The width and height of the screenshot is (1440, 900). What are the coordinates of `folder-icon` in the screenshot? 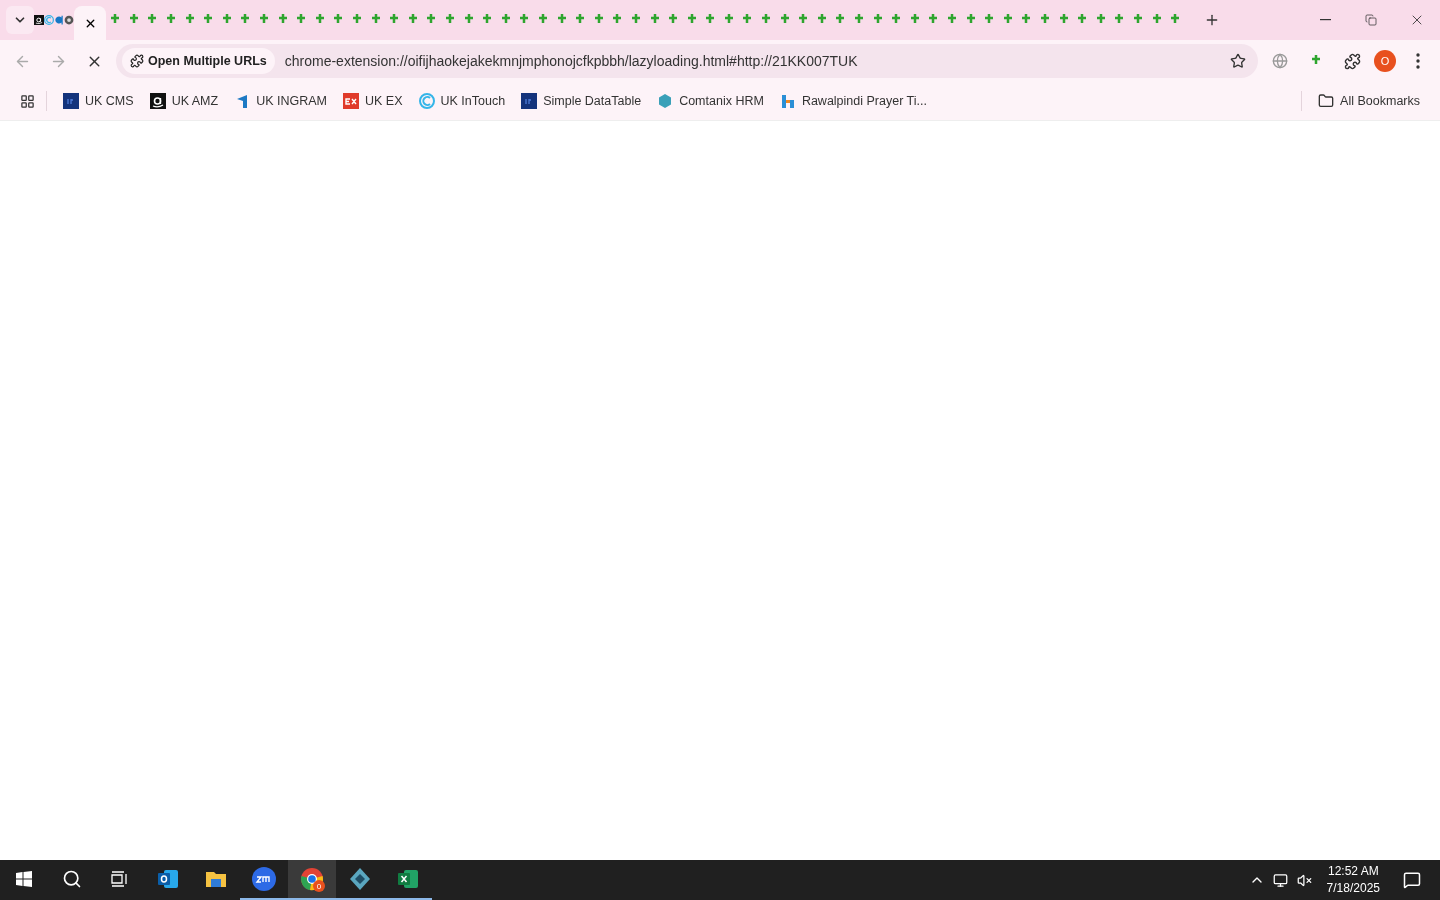 It's located at (1326, 101).